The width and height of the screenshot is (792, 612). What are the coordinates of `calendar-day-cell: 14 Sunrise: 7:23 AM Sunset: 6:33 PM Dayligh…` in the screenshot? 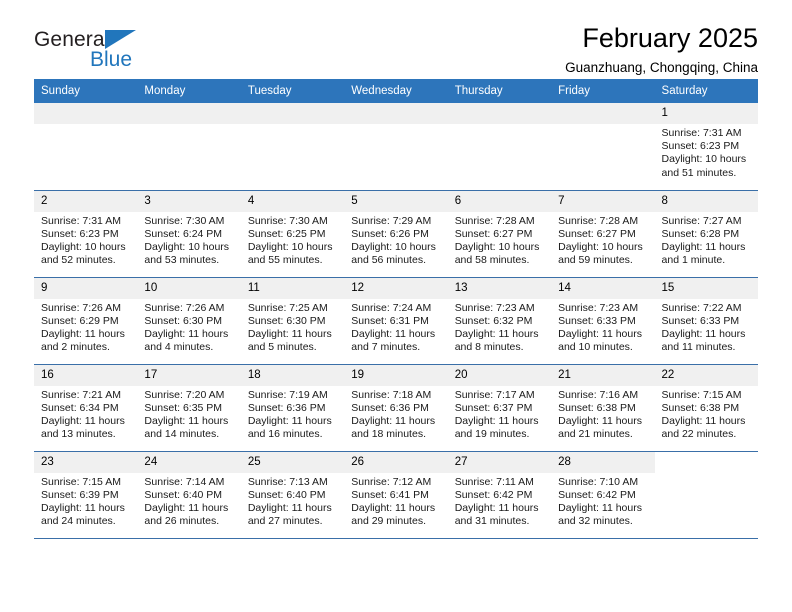 It's located at (603, 320).